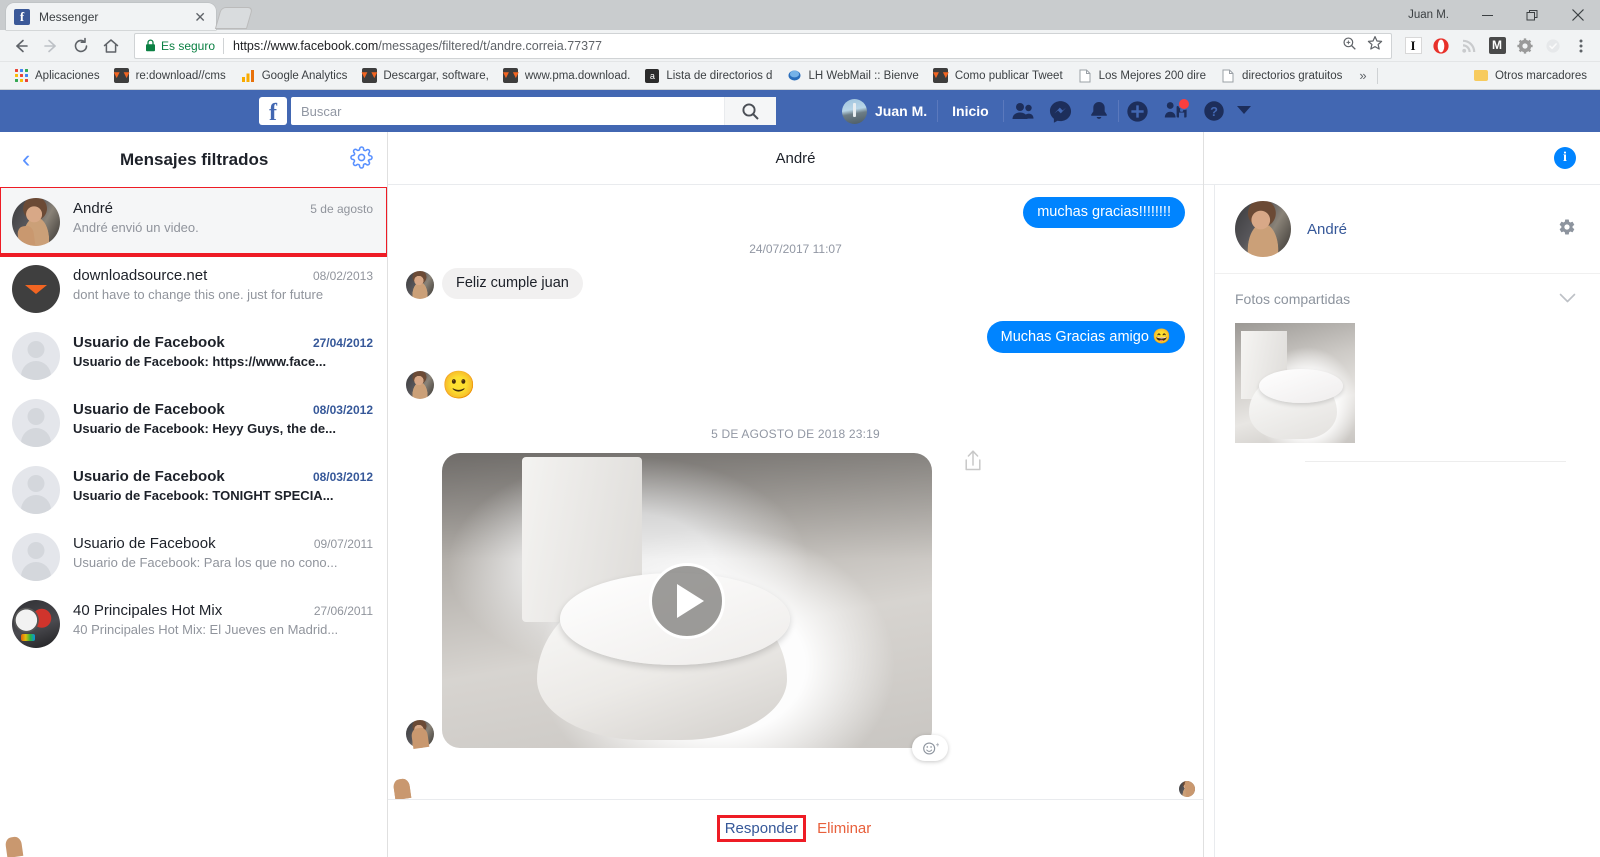  I want to click on account-settings-icon, so click(1176, 111).